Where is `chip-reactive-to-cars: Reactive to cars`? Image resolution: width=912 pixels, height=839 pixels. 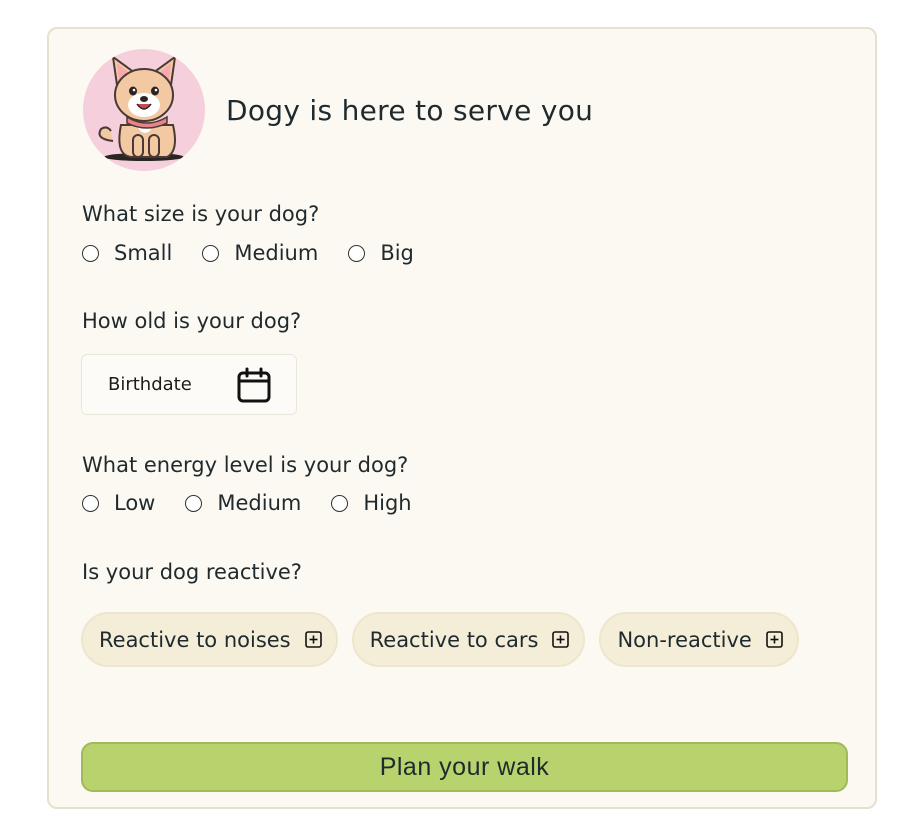 chip-reactive-to-cars: Reactive to cars is located at coordinates (468, 639).